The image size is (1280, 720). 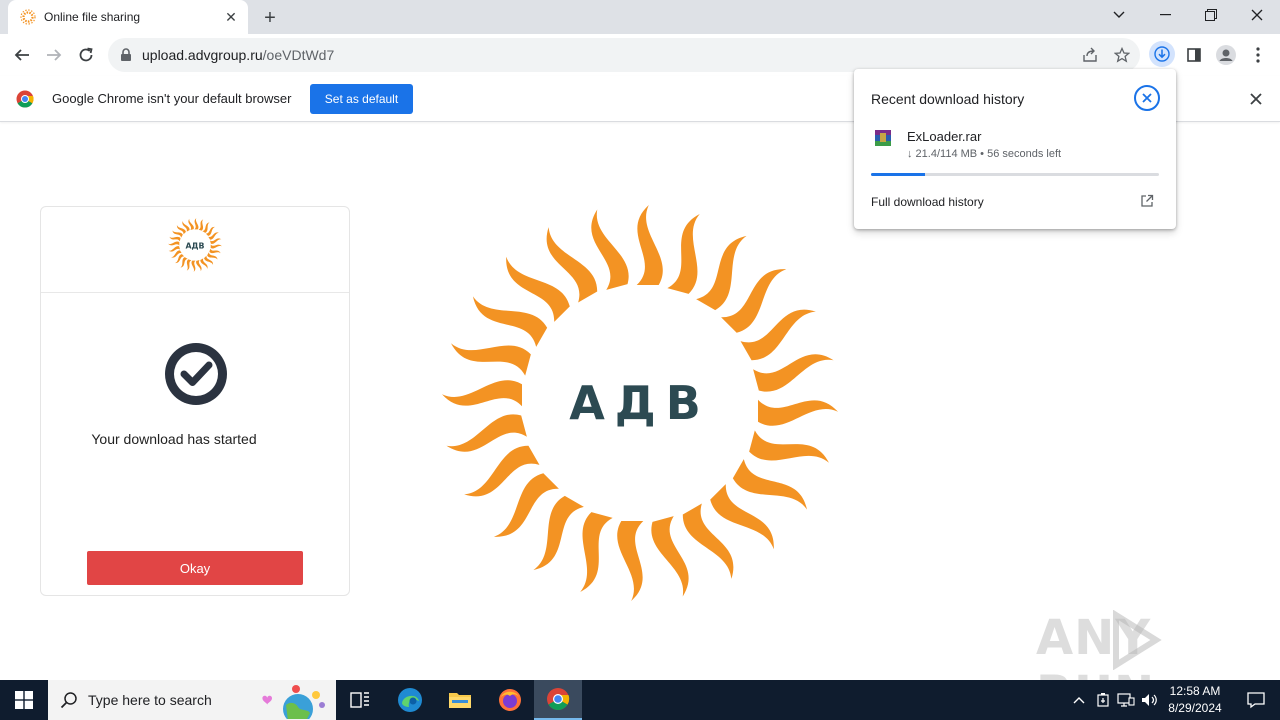 What do you see at coordinates (172, 98) in the screenshot?
I see `infobar-message: Google Chrome isn't your default browser` at bounding box center [172, 98].